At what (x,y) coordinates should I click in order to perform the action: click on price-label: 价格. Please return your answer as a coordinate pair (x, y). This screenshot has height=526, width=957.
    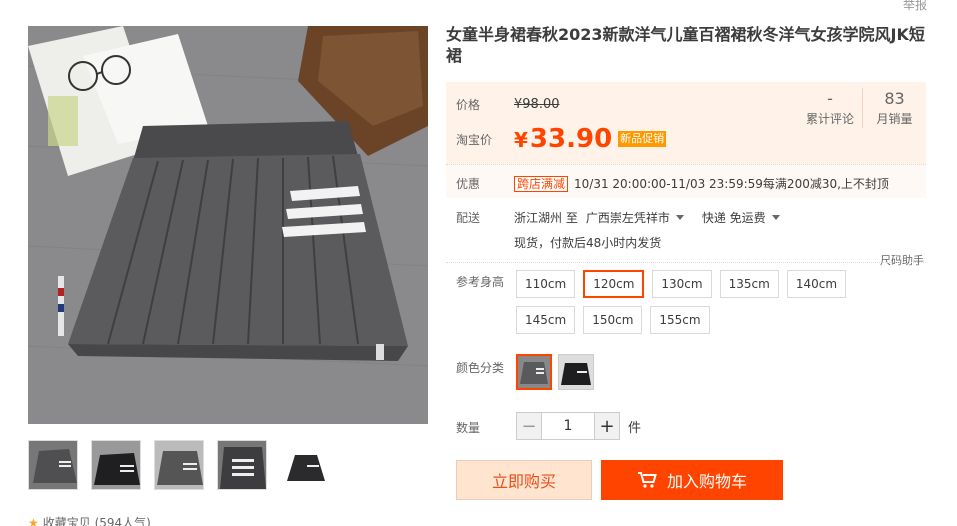
    Looking at the image, I should click on (468, 105).